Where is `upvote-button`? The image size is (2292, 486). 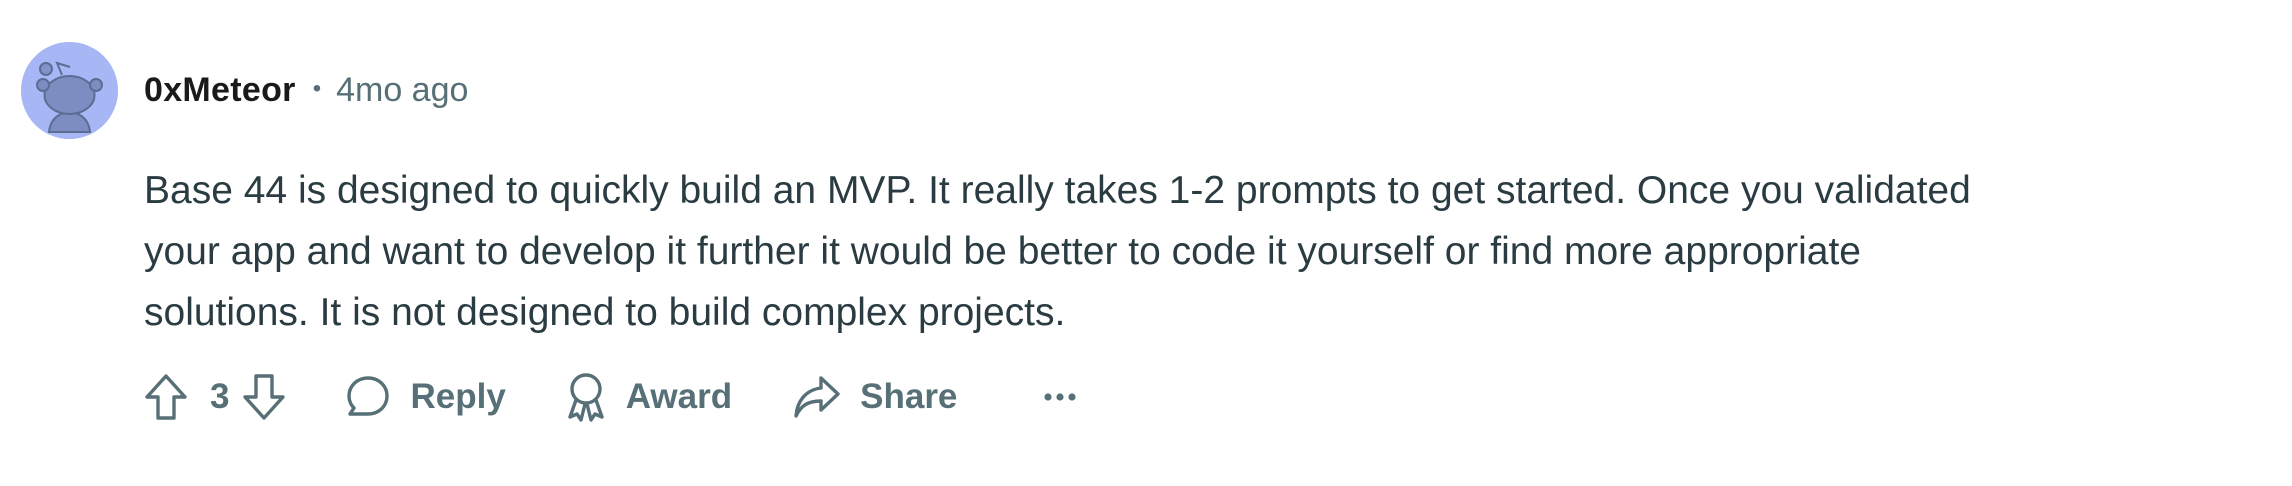 upvote-button is located at coordinates (166, 397).